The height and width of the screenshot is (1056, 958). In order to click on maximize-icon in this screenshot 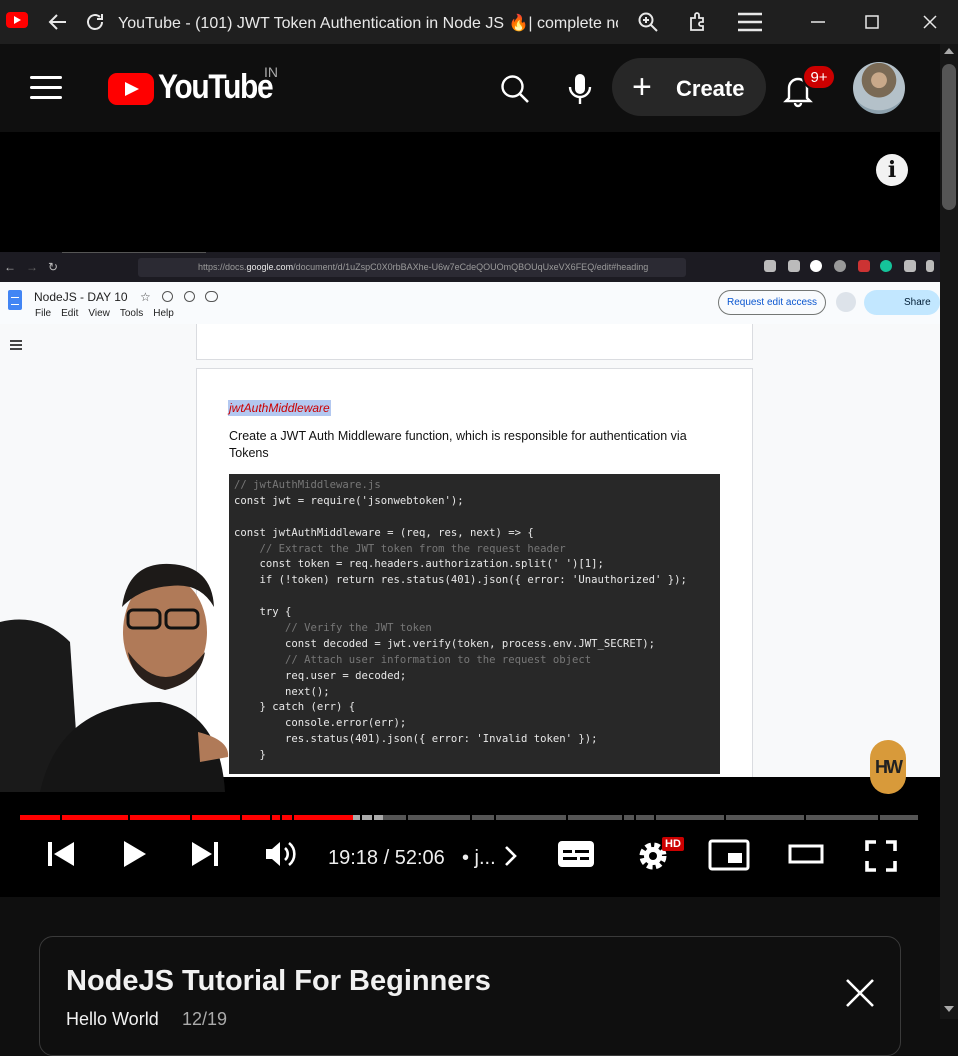, I will do `click(872, 22)`.